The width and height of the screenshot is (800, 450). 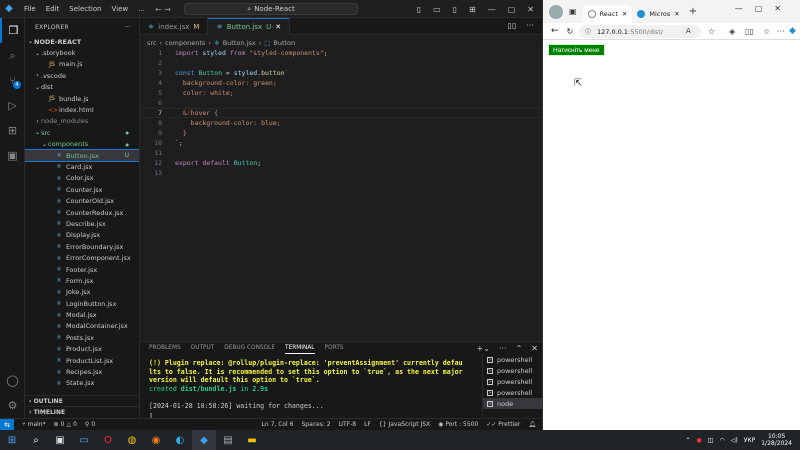 I want to click on code-line: 1 import styled from "styled-components";, so click(x=341, y=53).